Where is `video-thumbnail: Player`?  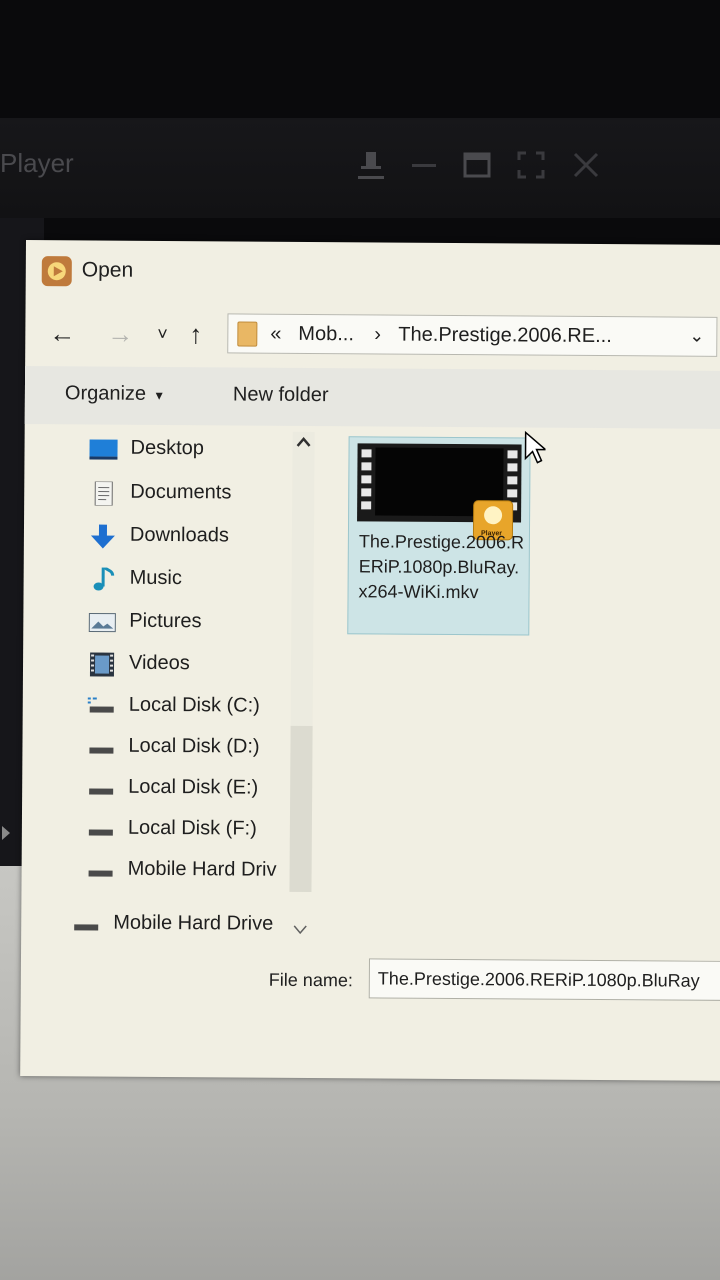 video-thumbnail: Player is located at coordinates (439, 492).